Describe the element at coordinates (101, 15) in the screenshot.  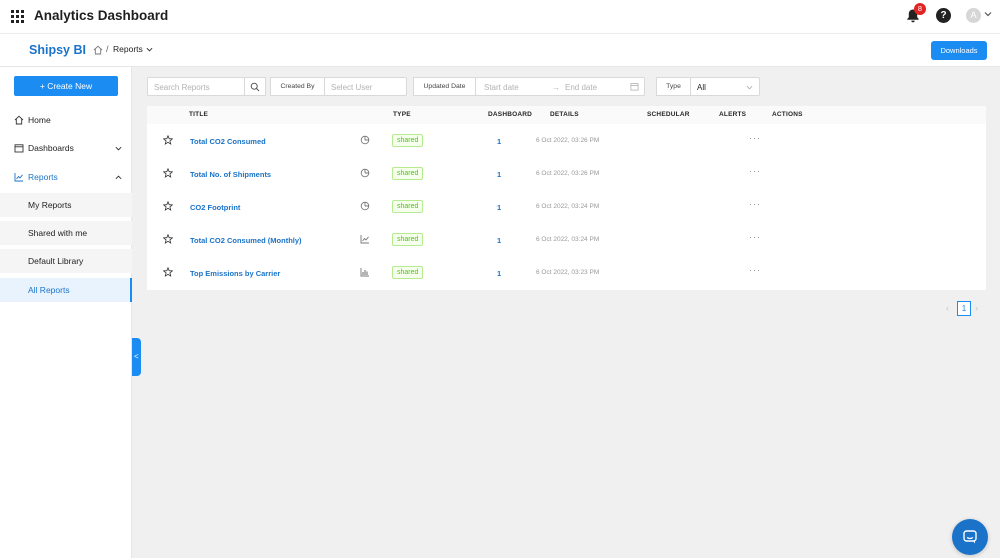
I see `app-title: Analytics Dashboard` at that location.